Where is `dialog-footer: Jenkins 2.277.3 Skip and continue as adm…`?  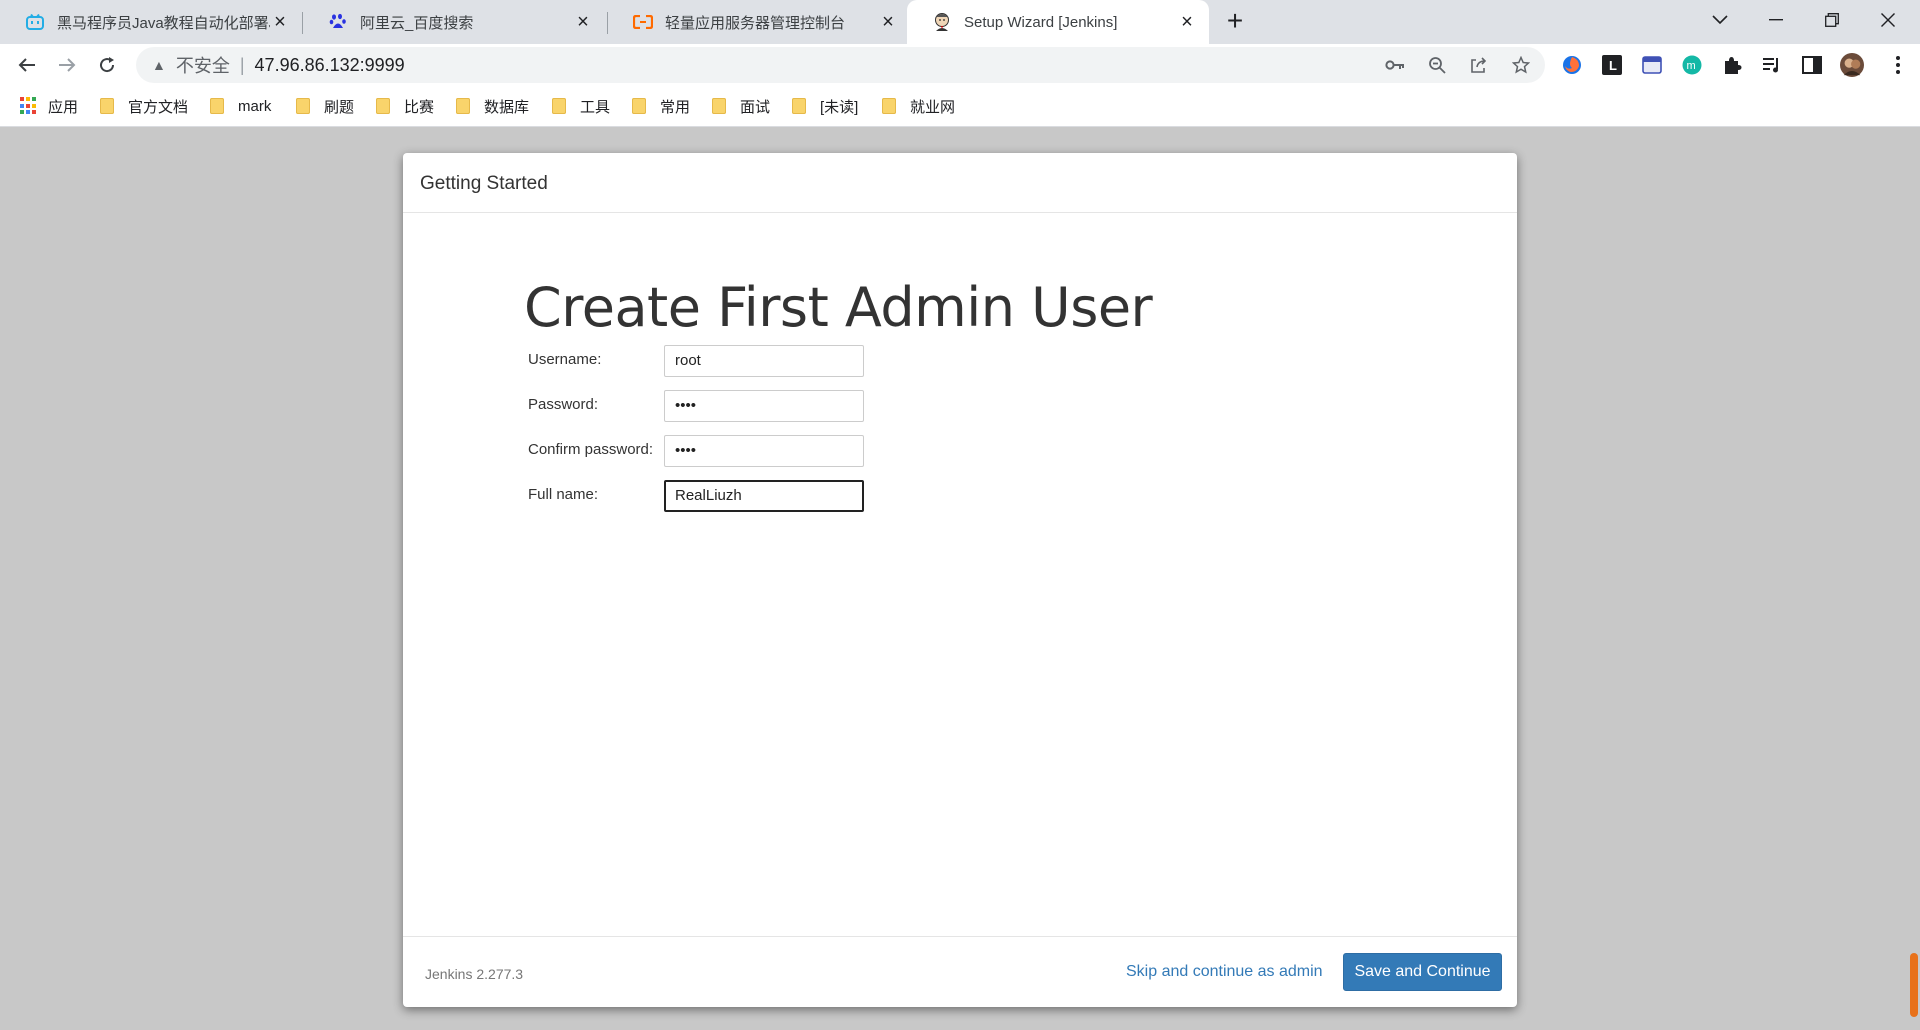
dialog-footer: Jenkins 2.277.3 Skip and continue as adm… is located at coordinates (960, 971).